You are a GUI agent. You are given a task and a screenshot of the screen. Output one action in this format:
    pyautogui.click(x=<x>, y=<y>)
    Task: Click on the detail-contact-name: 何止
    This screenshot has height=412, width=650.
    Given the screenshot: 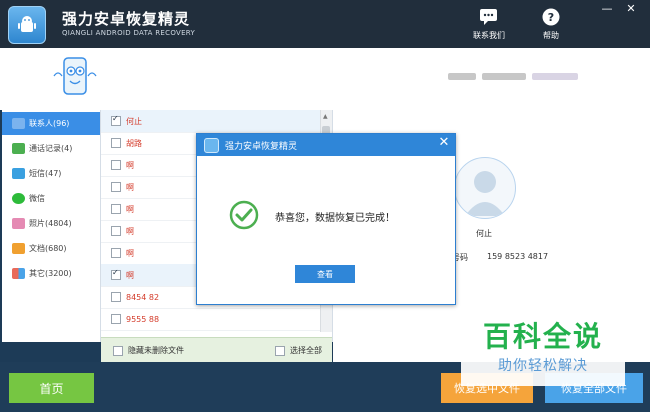 What is the action you would take?
    pyautogui.click(x=484, y=233)
    